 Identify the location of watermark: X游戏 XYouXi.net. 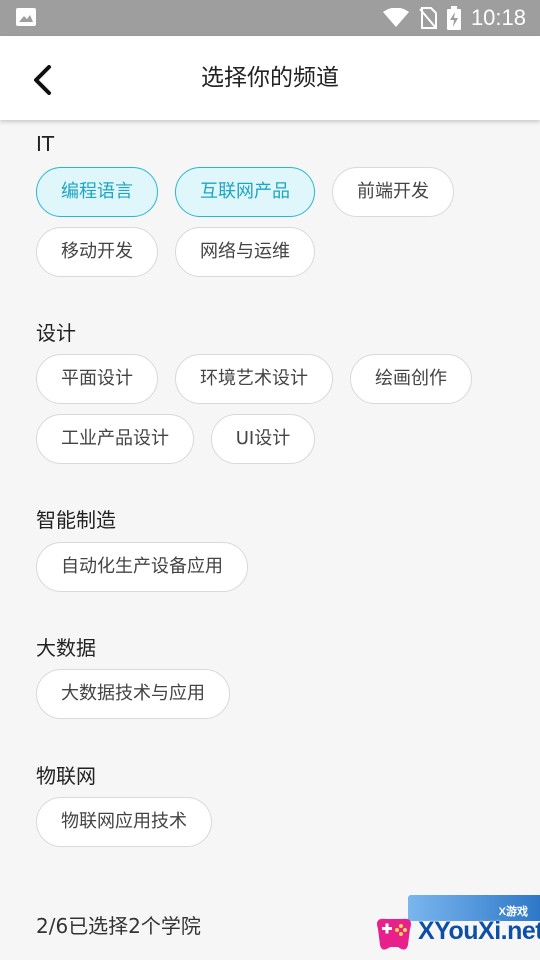
(454, 927).